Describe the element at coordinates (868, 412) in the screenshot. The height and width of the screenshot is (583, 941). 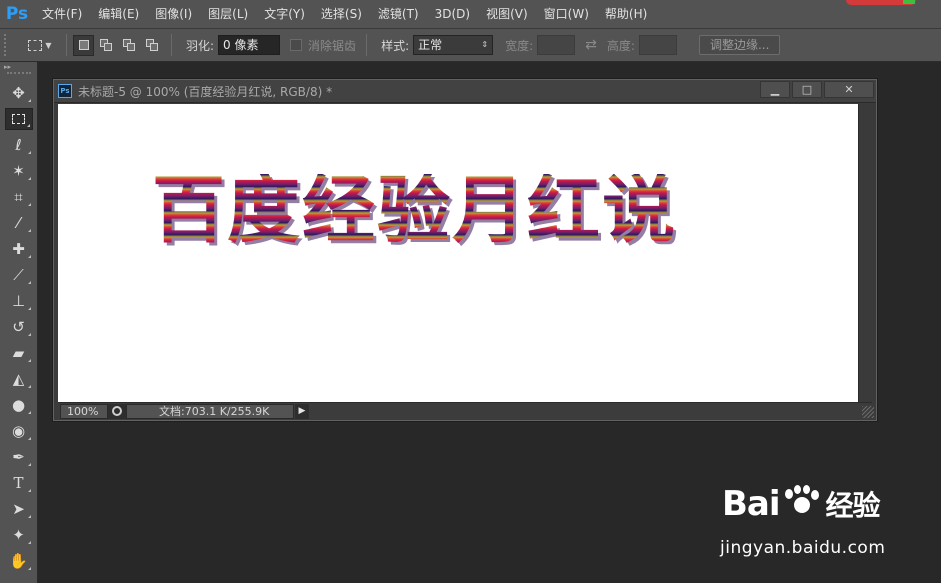
I see `resize-grip-icon` at that location.